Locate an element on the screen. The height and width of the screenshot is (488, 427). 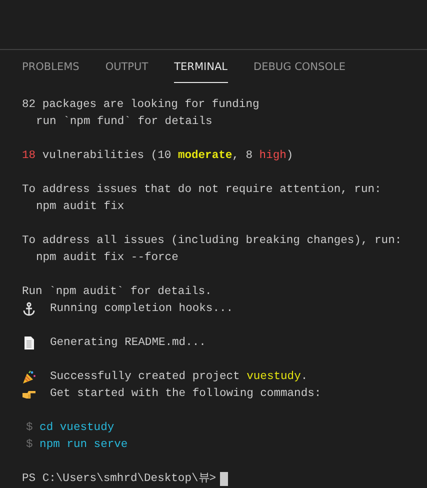
text-cursor is located at coordinates (224, 479).